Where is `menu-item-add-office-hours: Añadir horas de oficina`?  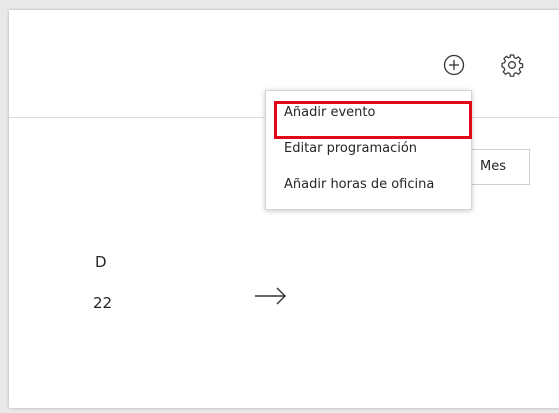 menu-item-add-office-hours: Añadir horas de oficina is located at coordinates (368, 185).